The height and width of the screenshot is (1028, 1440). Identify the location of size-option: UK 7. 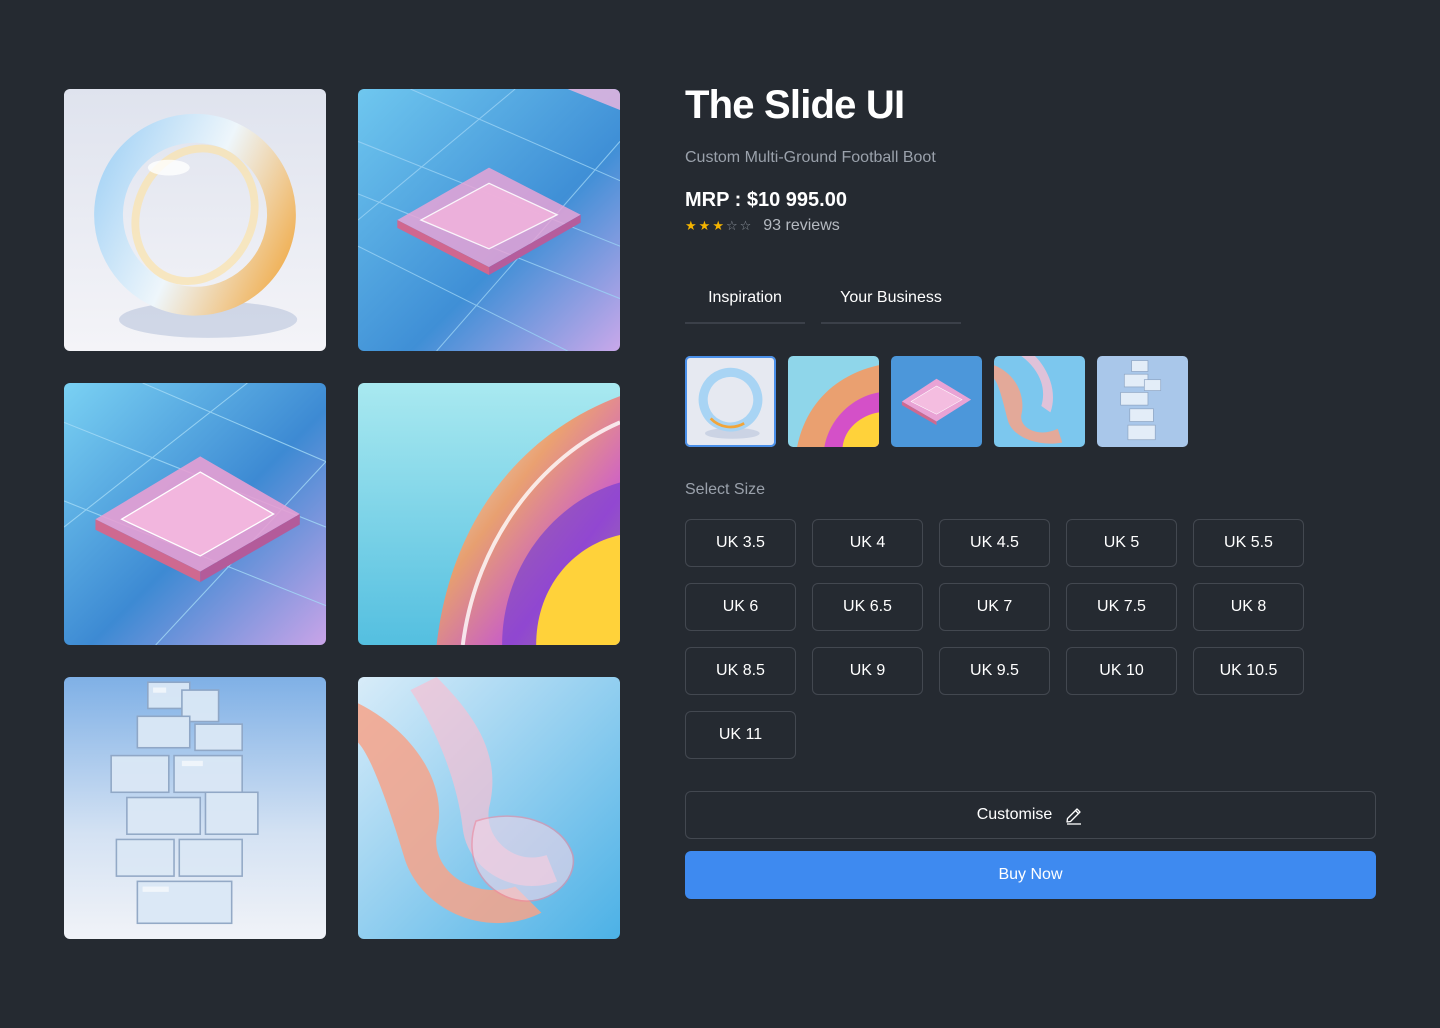
(994, 607).